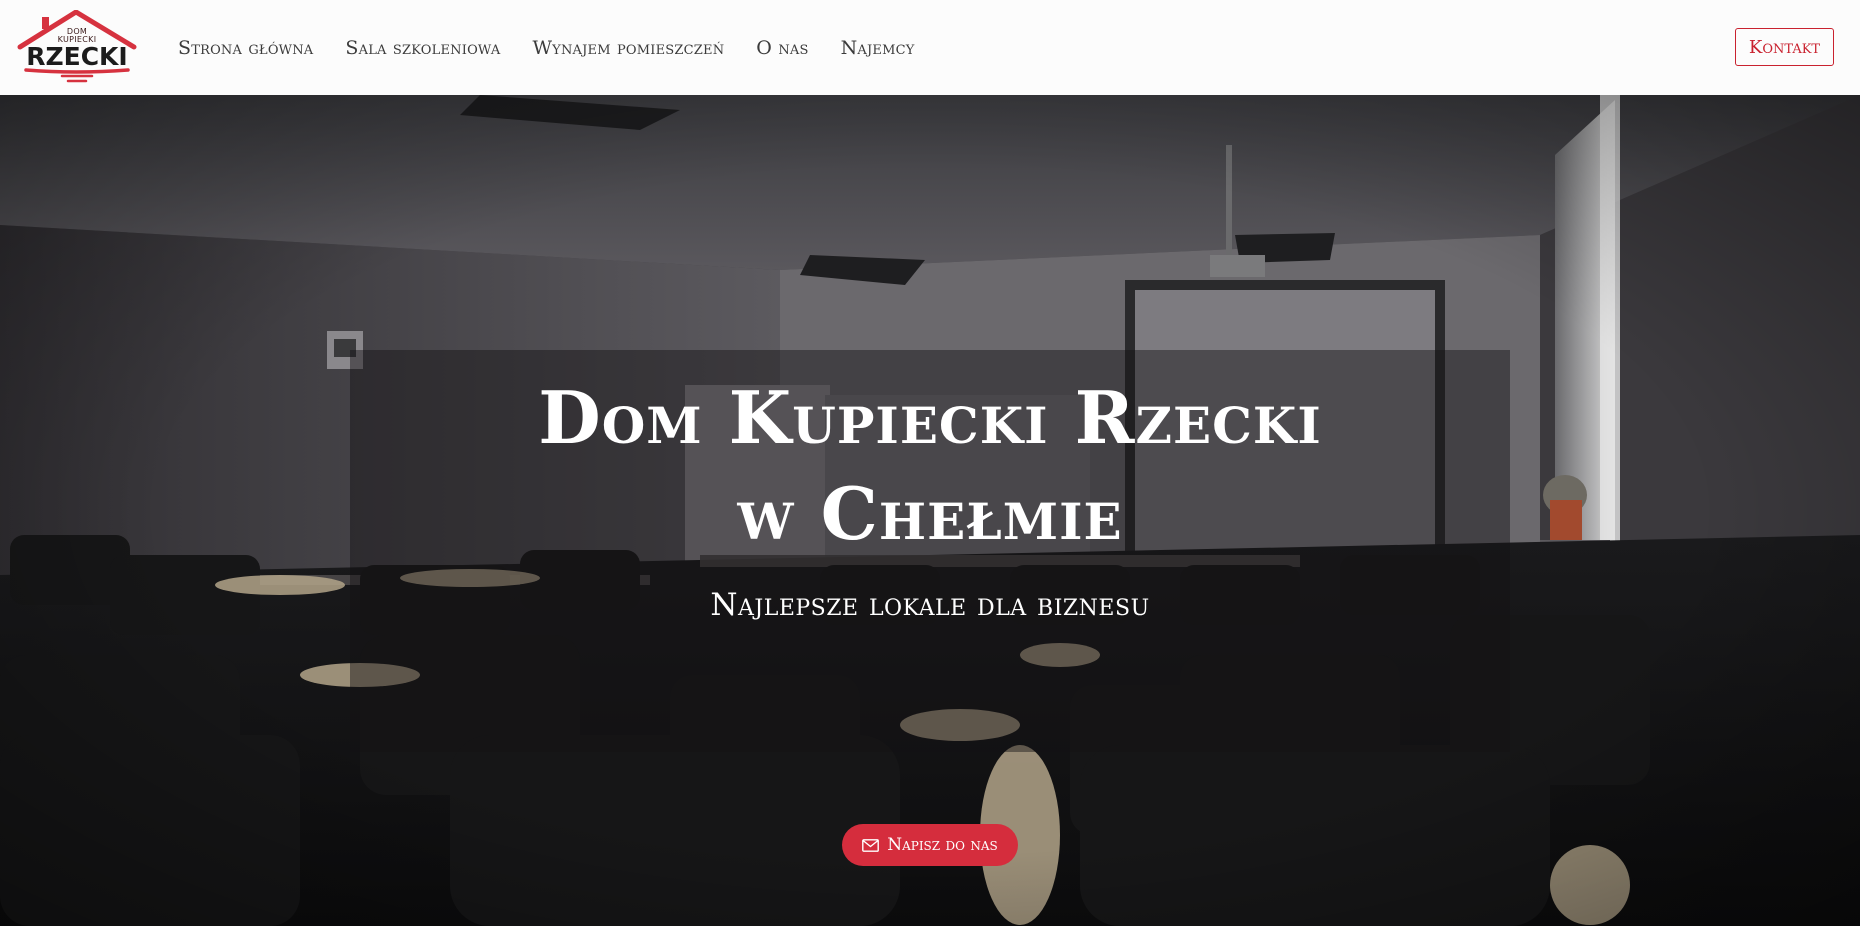  I want to click on site-logo: DOM KUPIECKI RZECKI, so click(78, 46).